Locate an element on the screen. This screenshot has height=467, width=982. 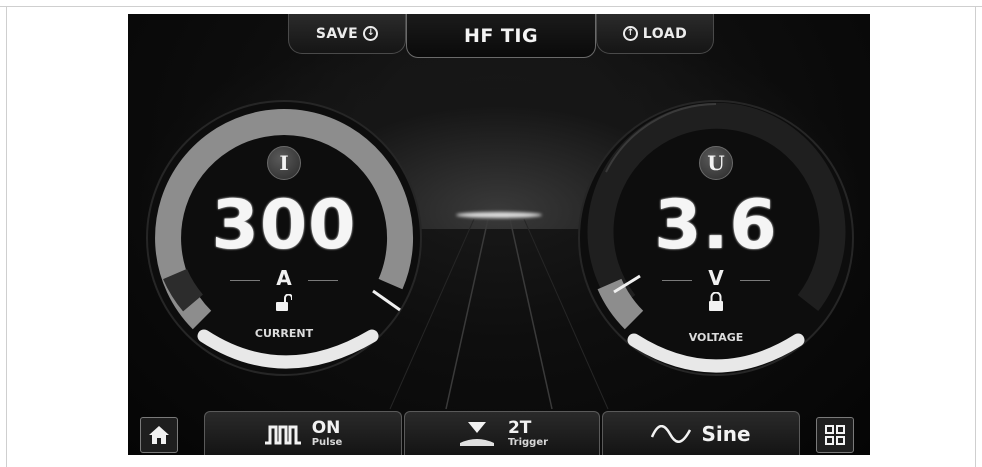
waveform-button: Sine is located at coordinates (701, 433).